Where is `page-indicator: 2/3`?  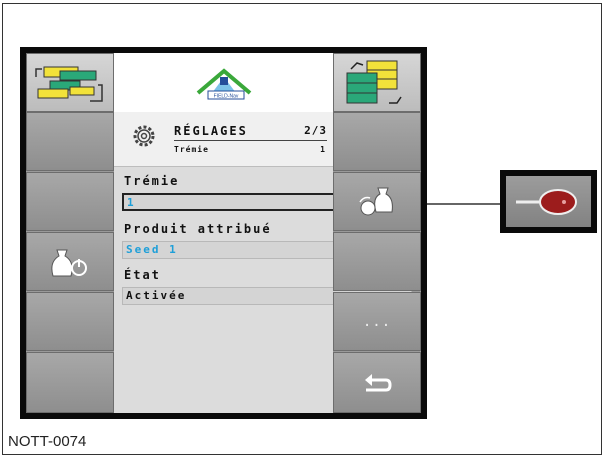
page-indicator: 2/3 is located at coordinates (315, 130).